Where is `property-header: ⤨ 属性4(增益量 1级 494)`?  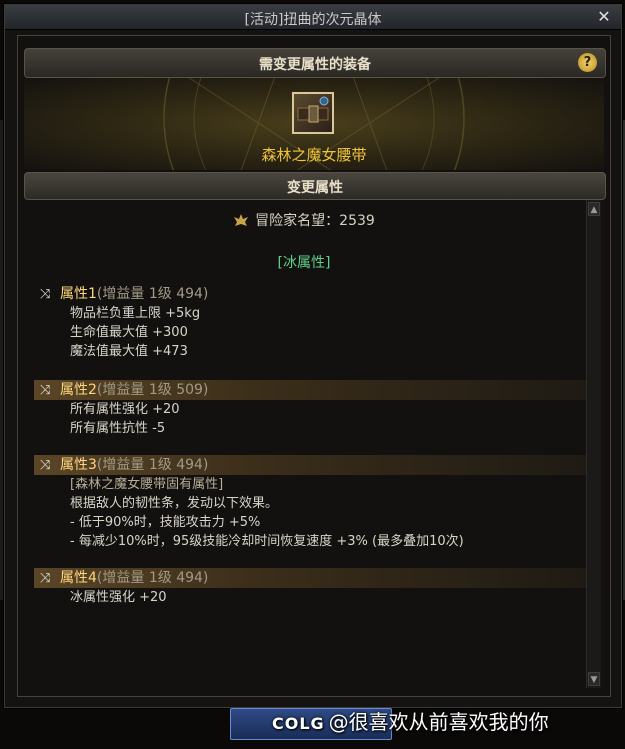
property-header: ⤨ 属性4(增益量 1级 494) is located at coordinates (312, 578).